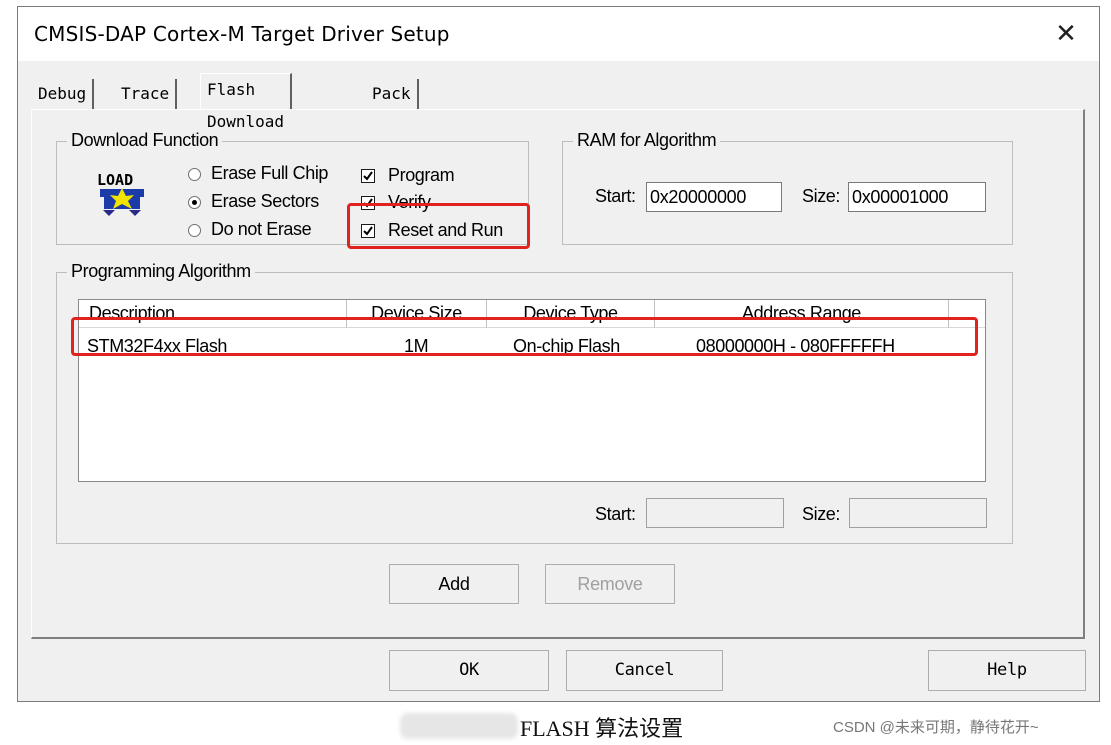 Image resolution: width=1111 pixels, height=745 pixels. I want to click on blurred-caption-prefix, so click(459, 726).